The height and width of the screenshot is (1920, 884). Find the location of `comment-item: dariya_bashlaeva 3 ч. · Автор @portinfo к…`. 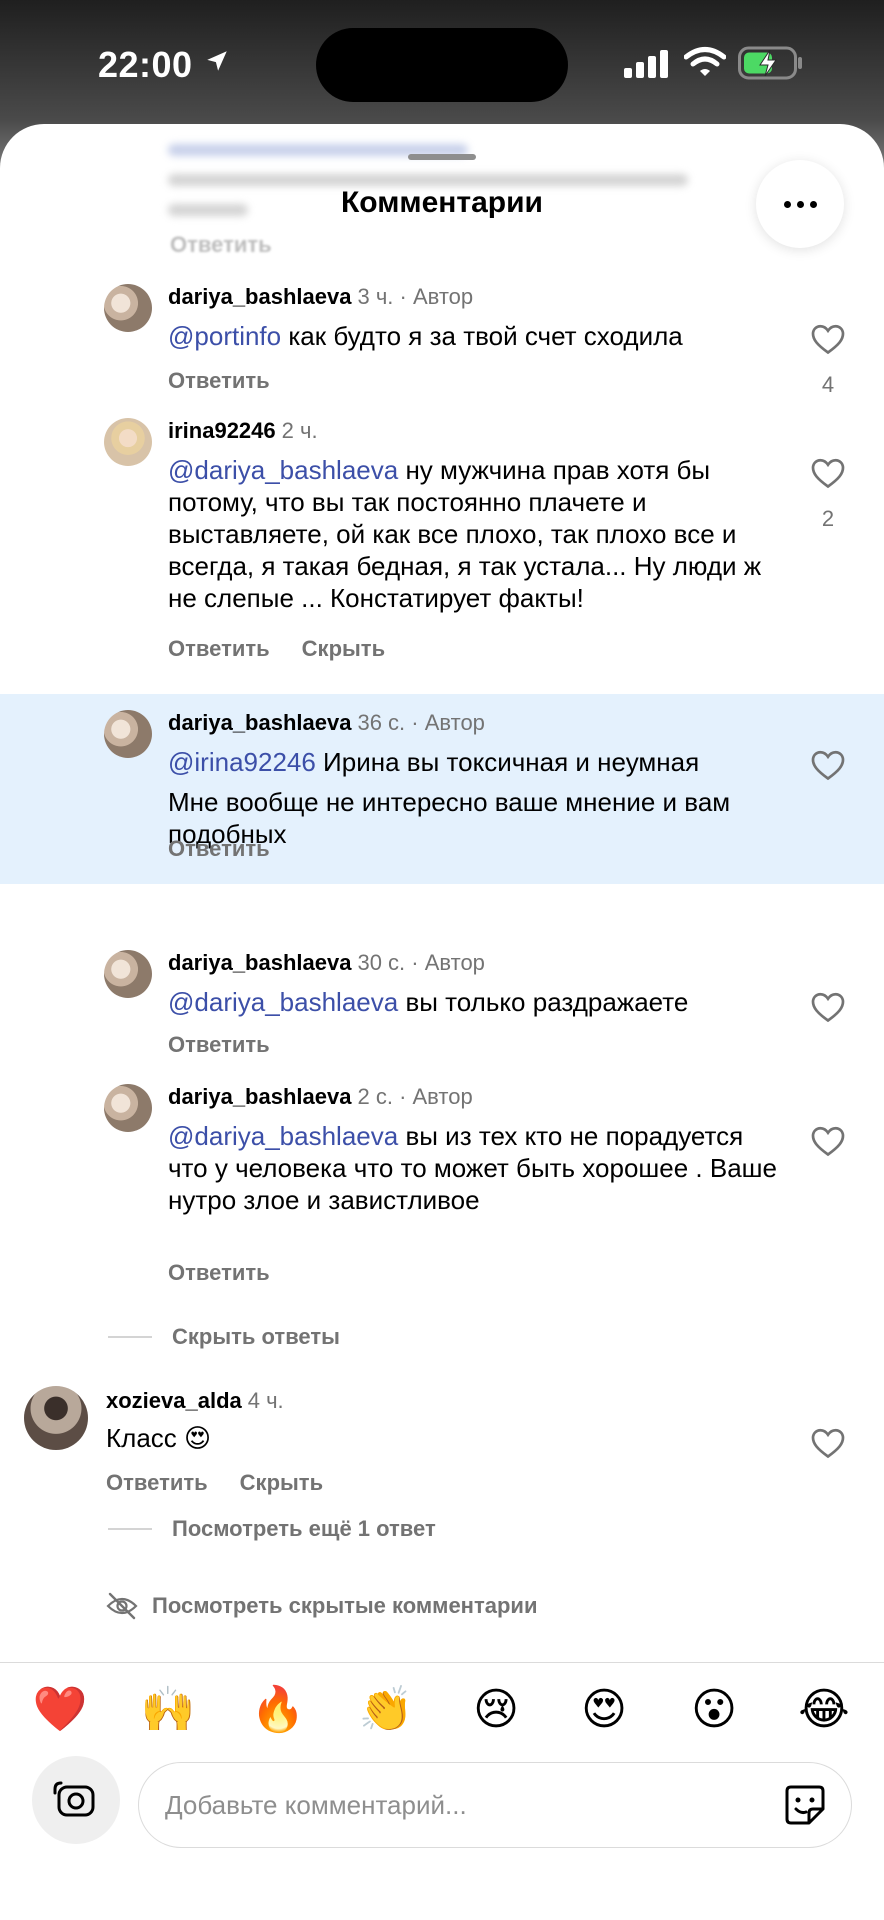

comment-item: dariya_bashlaeva 3 ч. · Автор @portinfo к… is located at coordinates (442, 335).